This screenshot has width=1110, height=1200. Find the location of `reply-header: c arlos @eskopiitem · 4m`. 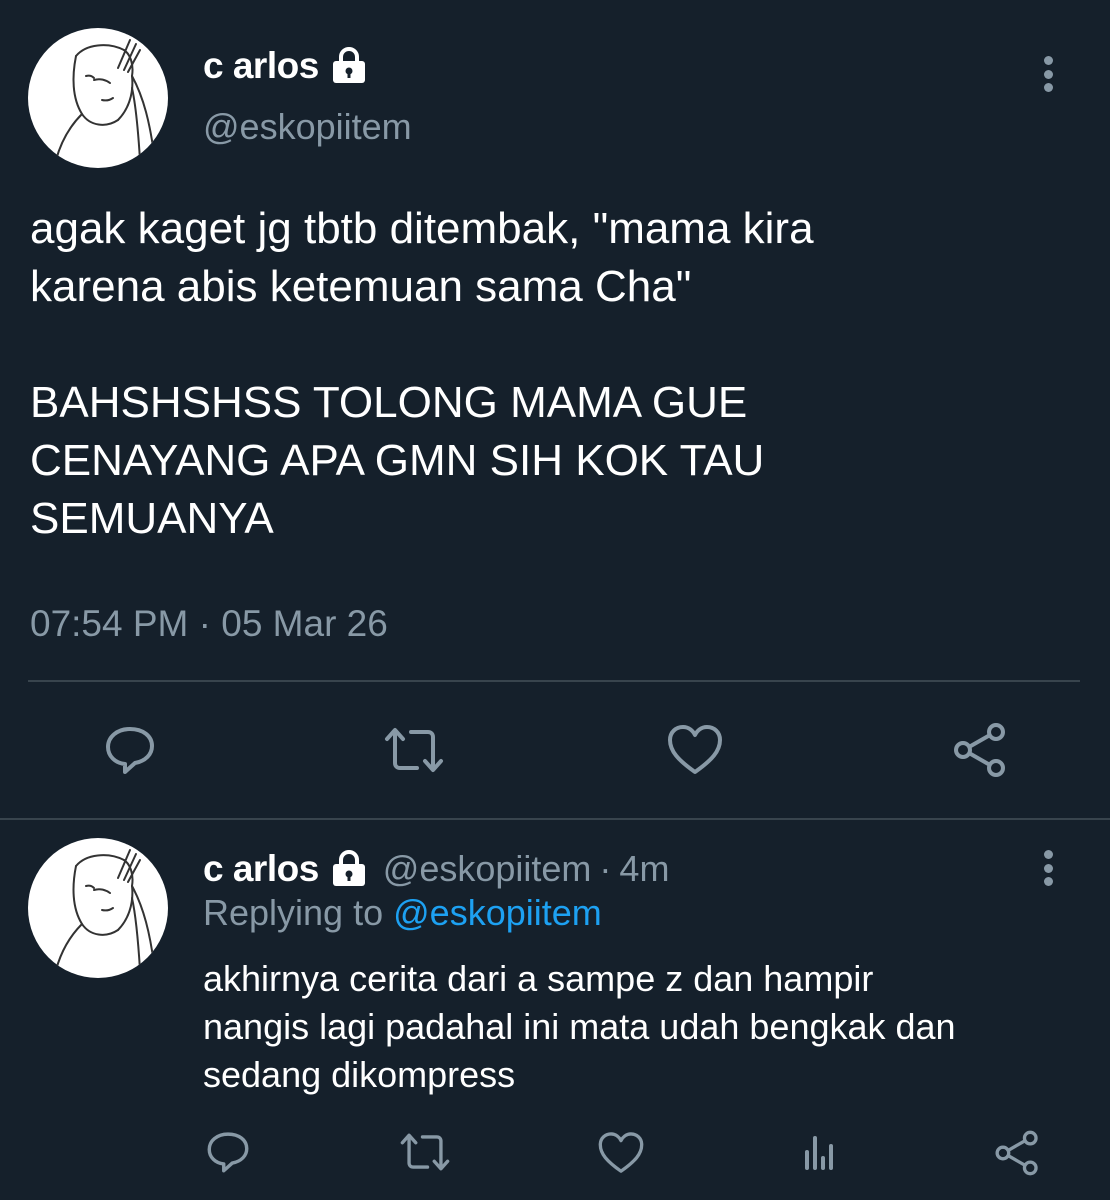

reply-header: c arlos @eskopiitem · 4m is located at coordinates (436, 869).